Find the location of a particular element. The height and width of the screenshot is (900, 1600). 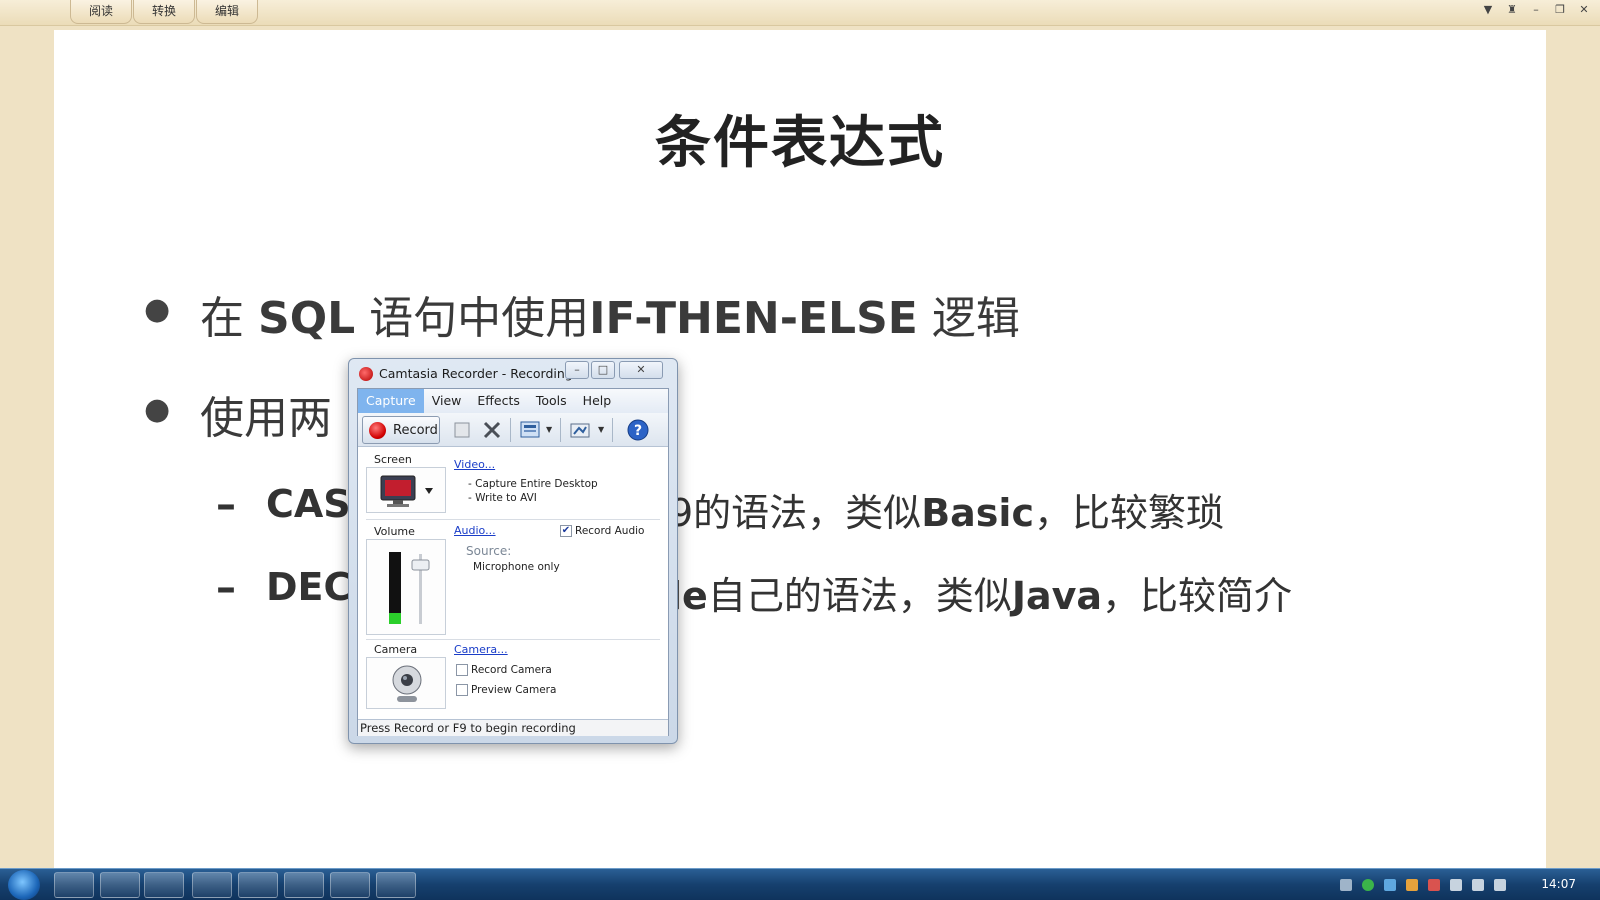

taskbar-clock: 14:07 is located at coordinates (1558, 884).